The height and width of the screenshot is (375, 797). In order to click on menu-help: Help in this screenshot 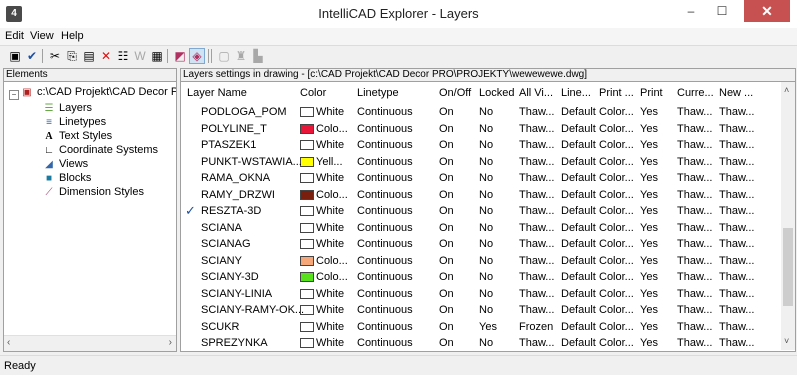, I will do `click(72, 36)`.